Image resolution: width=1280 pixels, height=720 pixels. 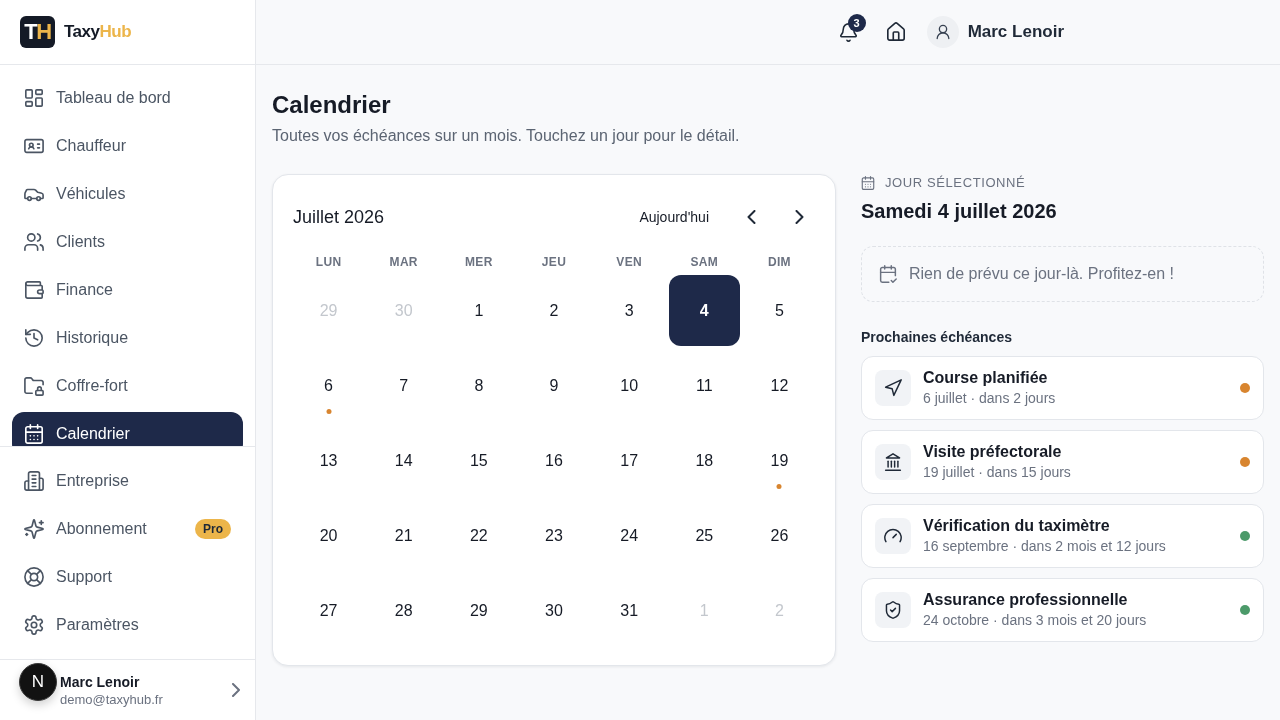 What do you see at coordinates (893, 388) in the screenshot?
I see `navigation-icon` at bounding box center [893, 388].